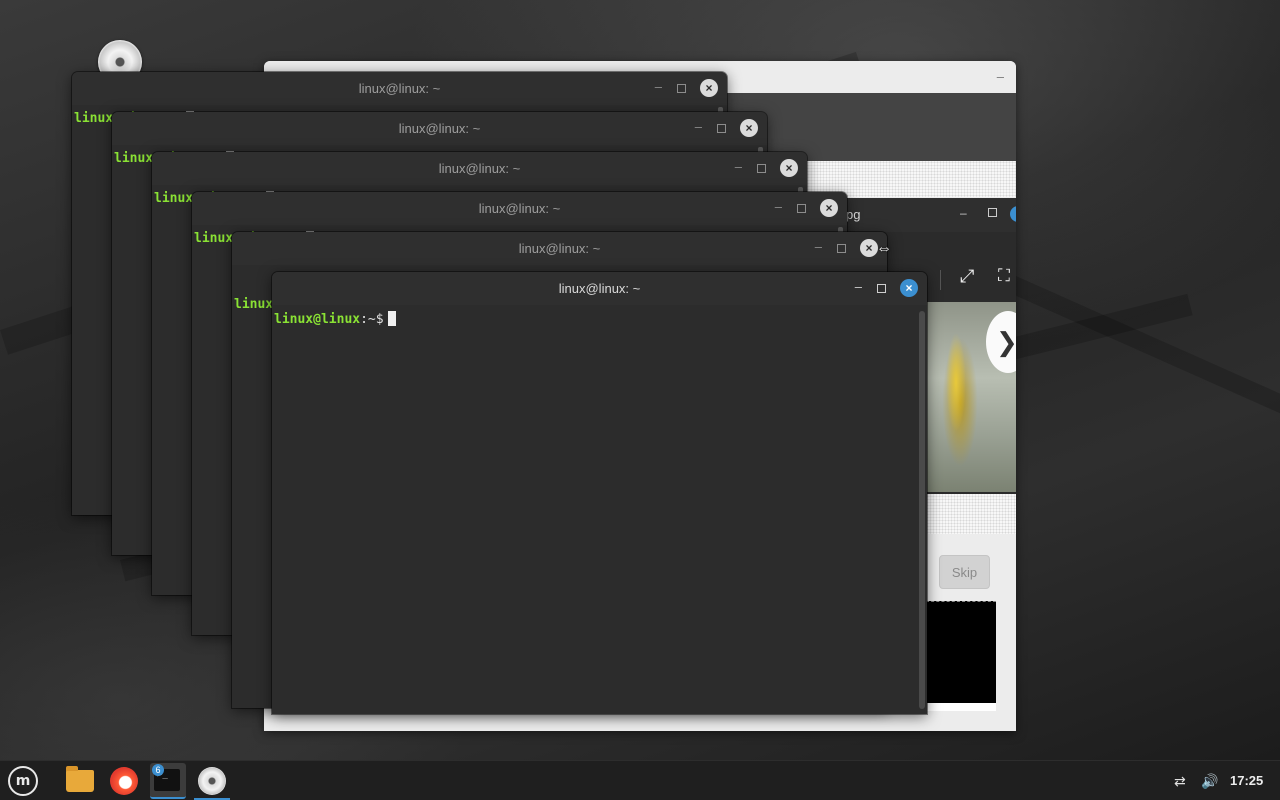  Describe the element at coordinates (918, 215) in the screenshot. I see `viewer-titlebar: pg –` at that location.